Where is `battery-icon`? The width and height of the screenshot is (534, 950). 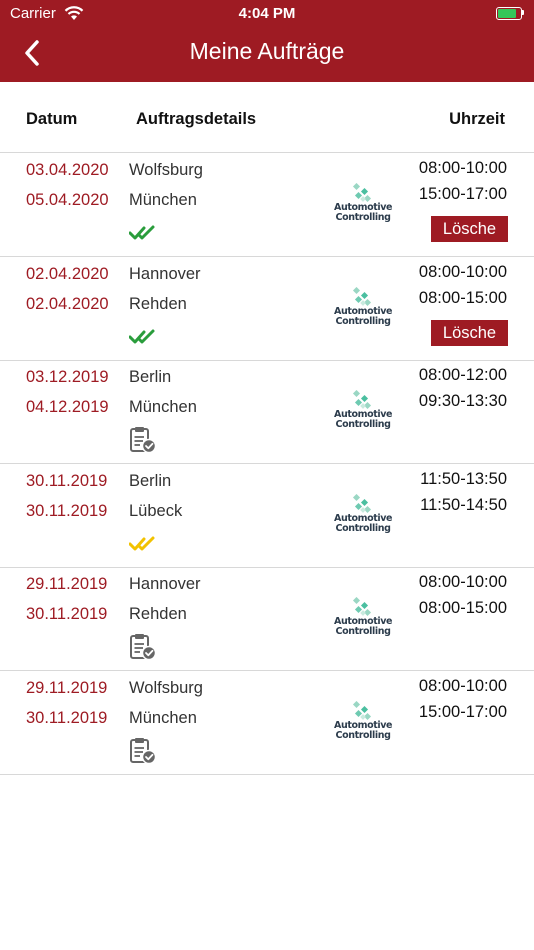 battery-icon is located at coordinates (509, 13).